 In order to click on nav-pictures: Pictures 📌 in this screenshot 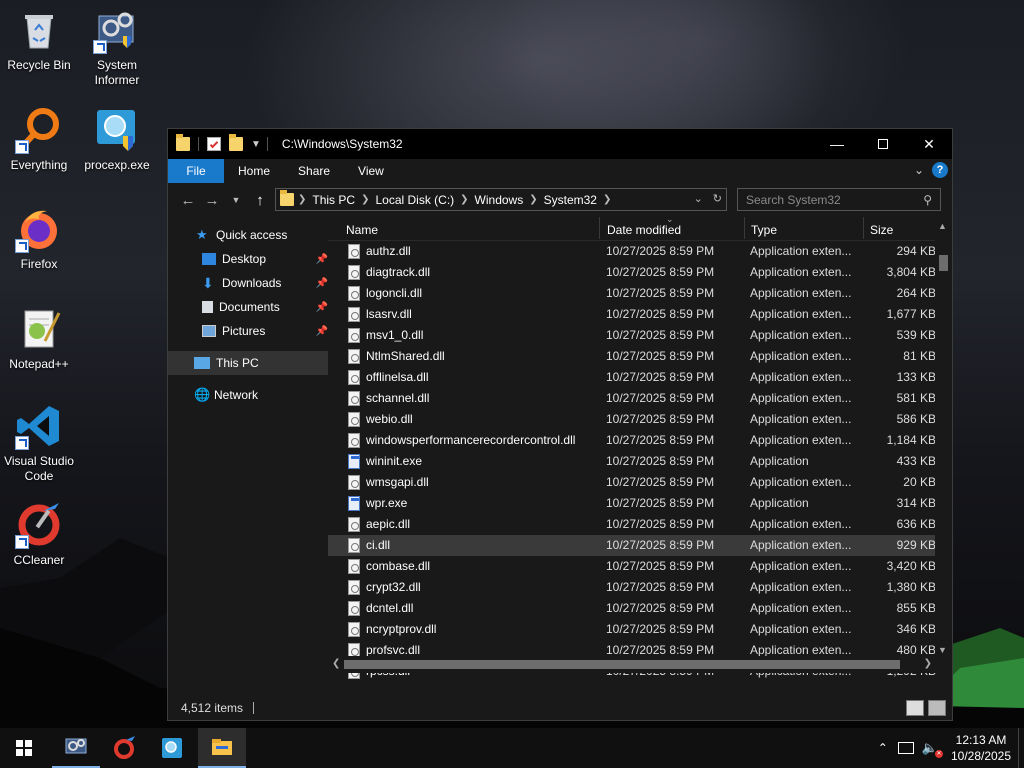, I will do `click(248, 331)`.